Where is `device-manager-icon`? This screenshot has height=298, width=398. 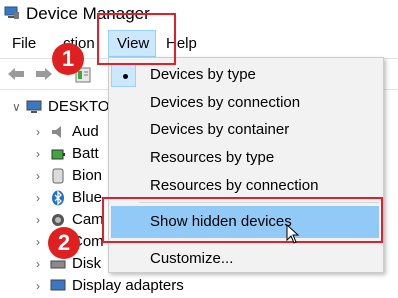
device-manager-icon is located at coordinates (11, 12).